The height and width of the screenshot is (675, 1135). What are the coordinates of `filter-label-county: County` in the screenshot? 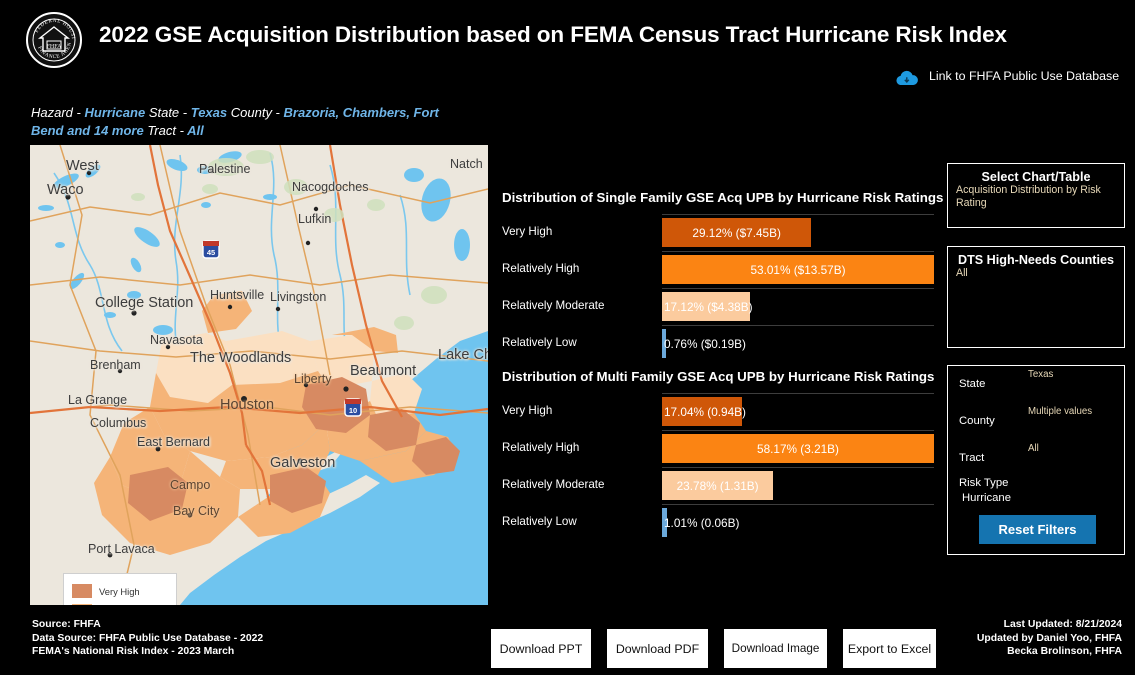 It's located at (977, 421).